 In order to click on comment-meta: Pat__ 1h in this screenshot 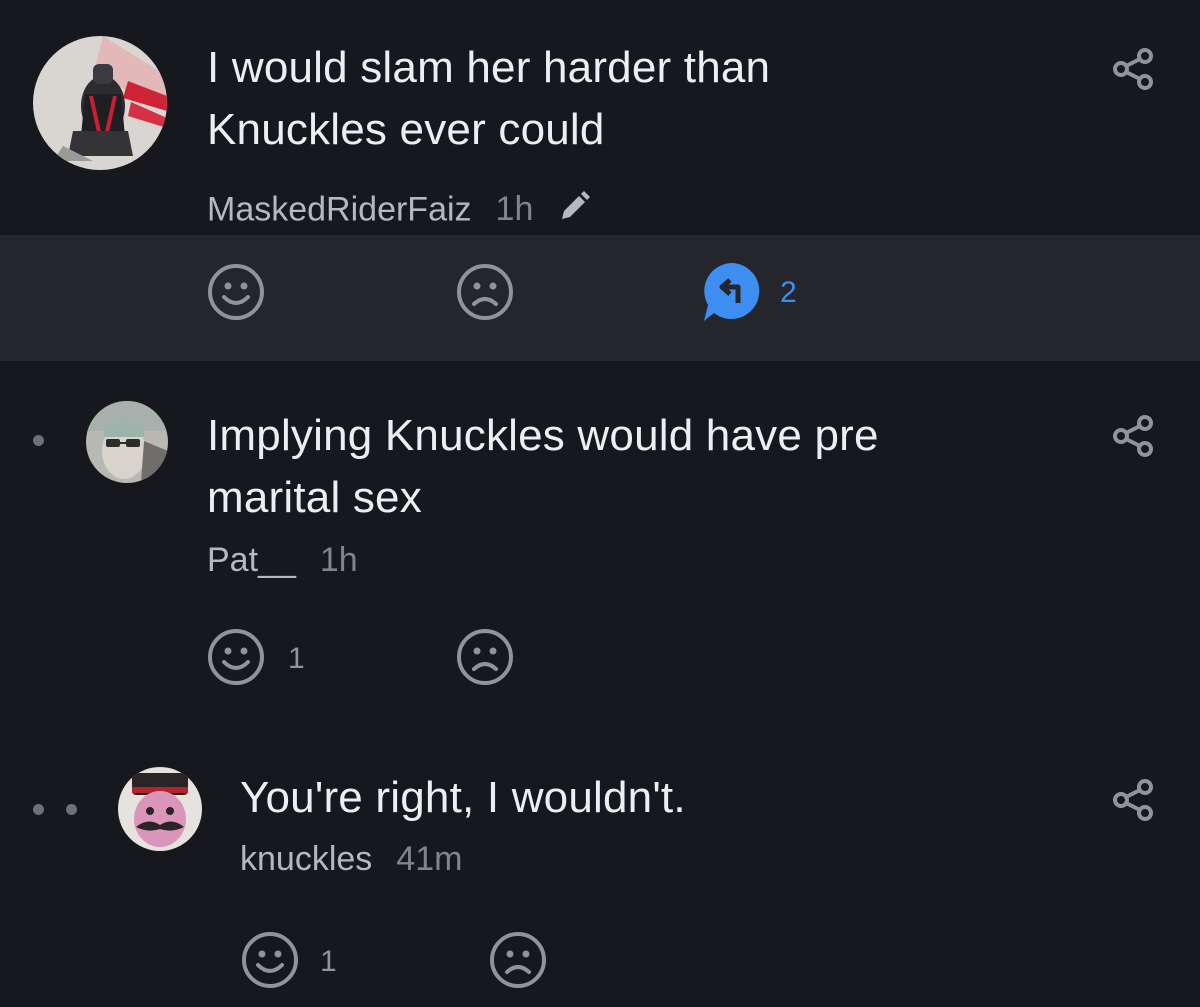, I will do `click(282, 560)`.